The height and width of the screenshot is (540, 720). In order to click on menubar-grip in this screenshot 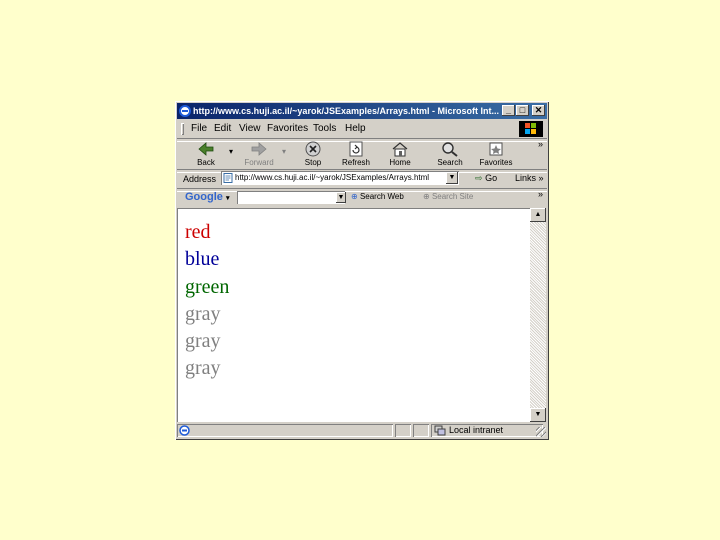, I will do `click(182, 129)`.